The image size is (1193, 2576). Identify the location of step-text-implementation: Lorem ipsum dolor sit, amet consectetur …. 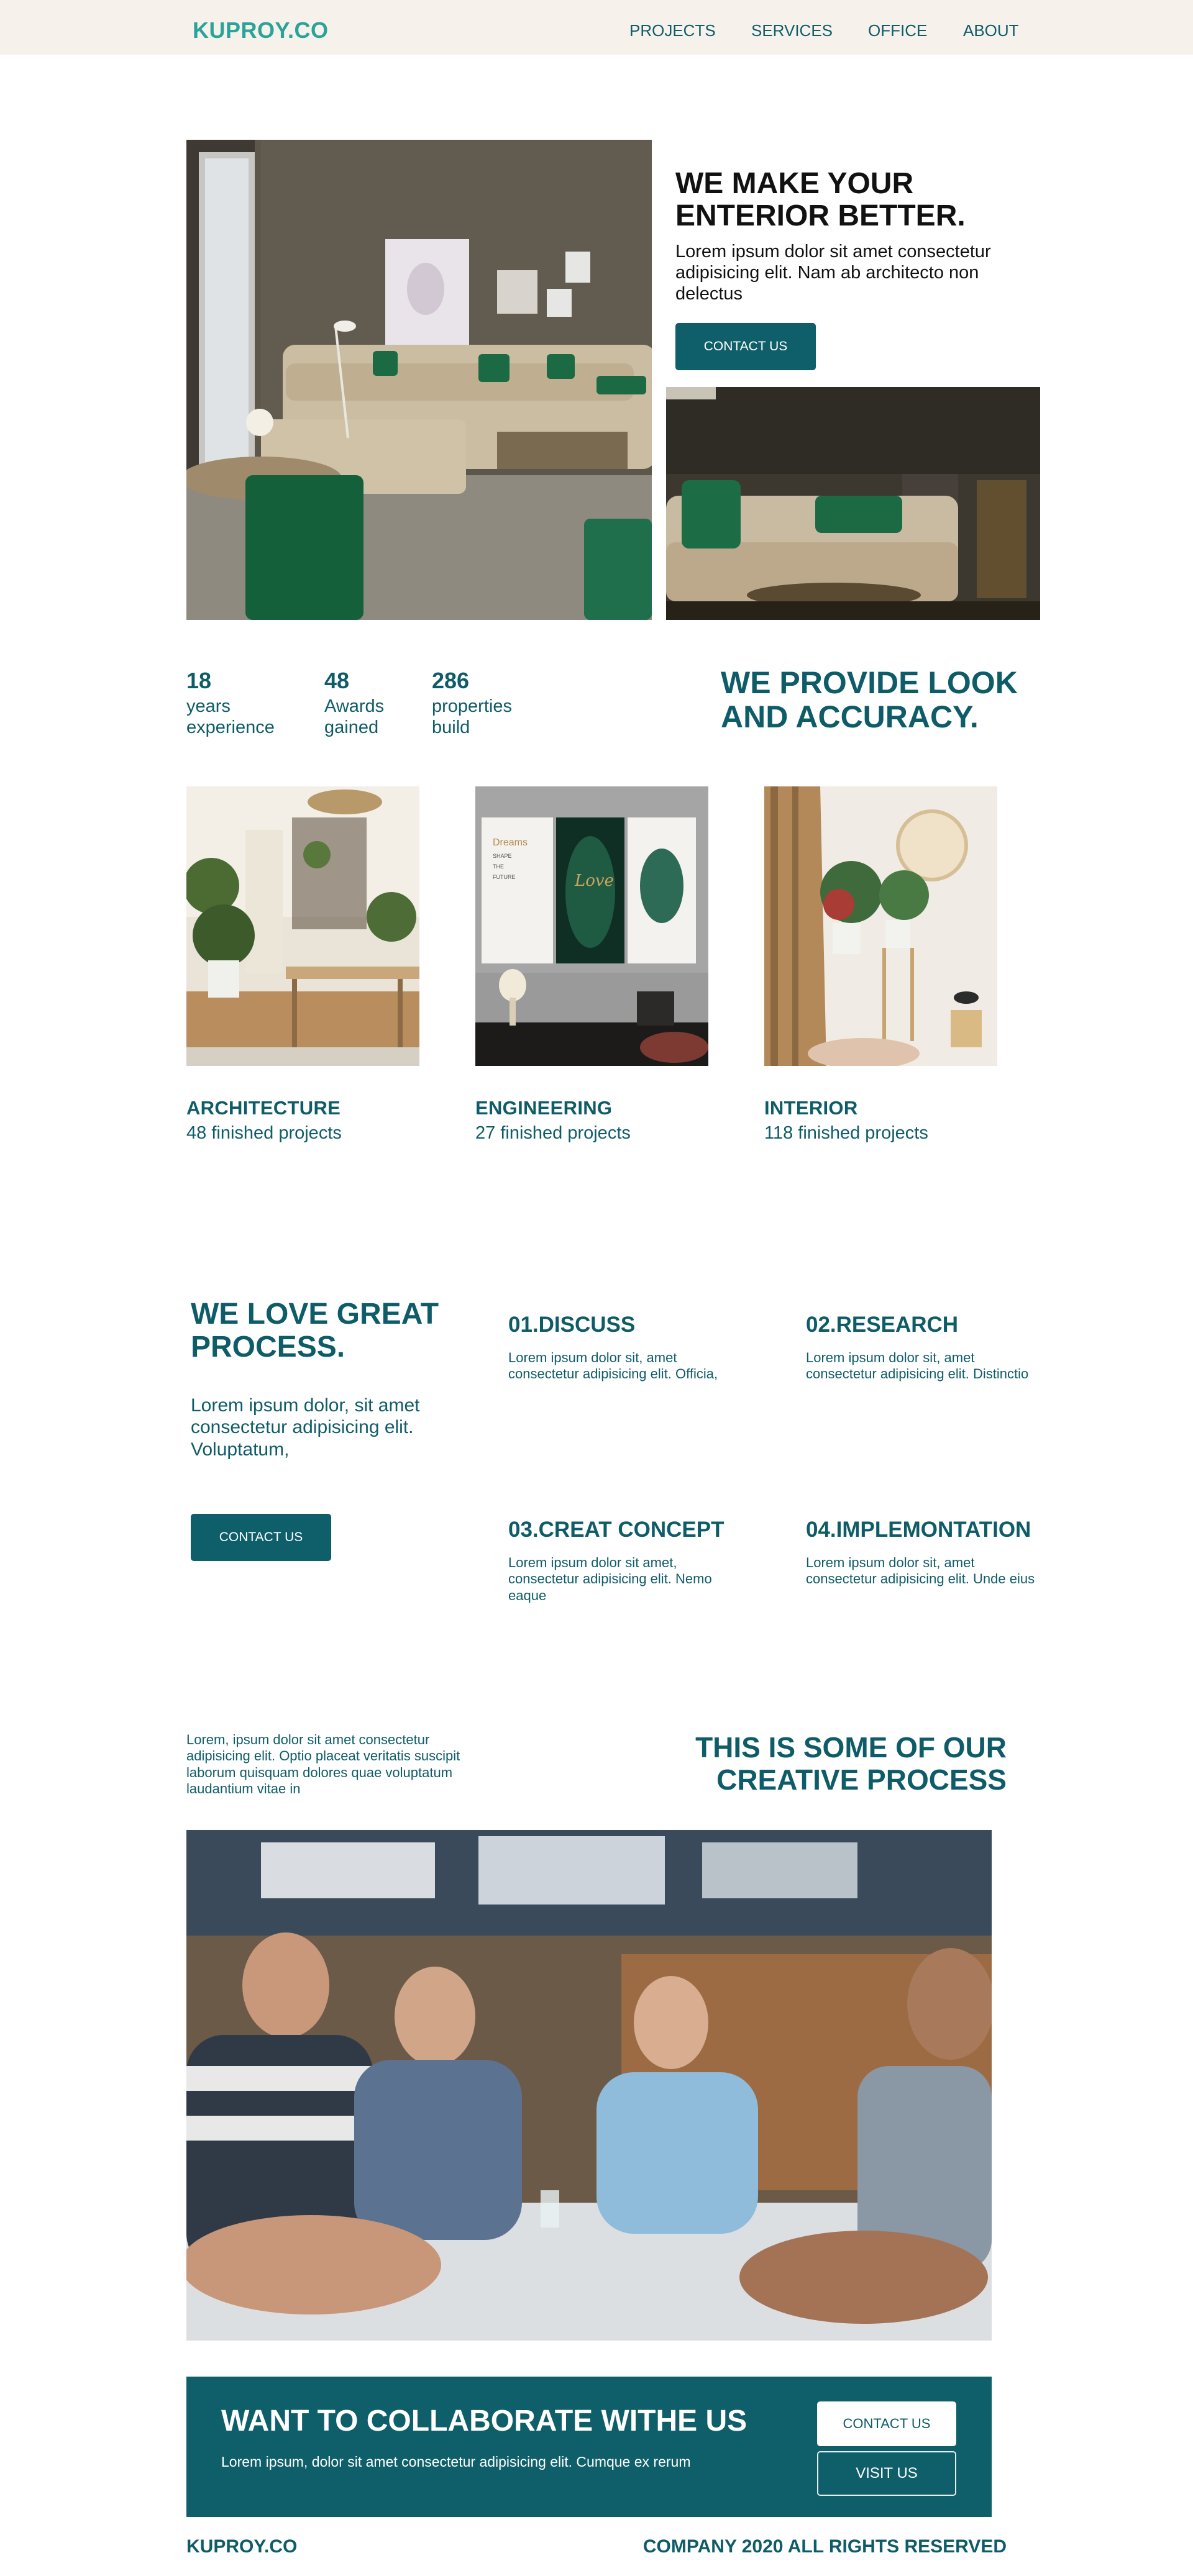
(920, 1571).